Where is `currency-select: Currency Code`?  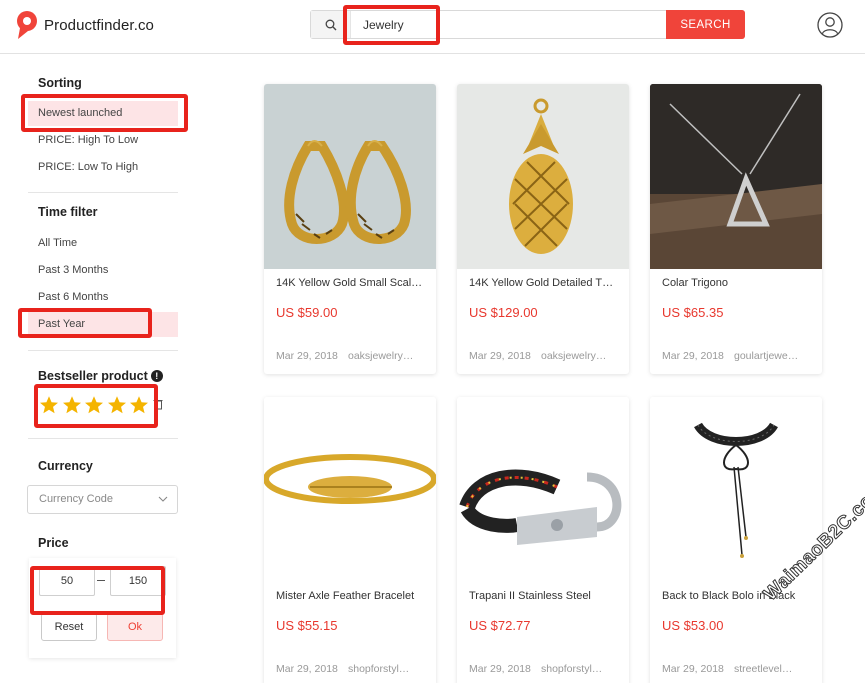
currency-select: Currency Code is located at coordinates (102, 499).